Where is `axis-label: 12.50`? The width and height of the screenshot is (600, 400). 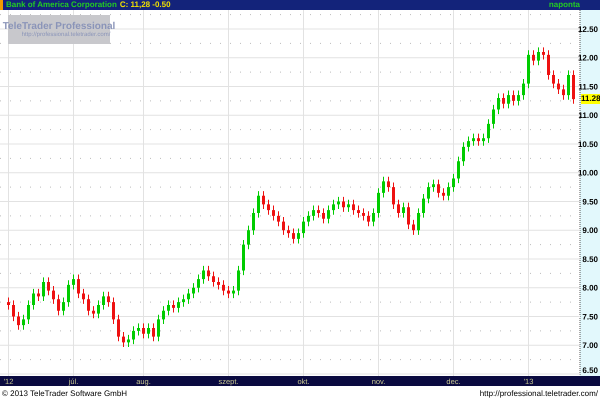
axis-label: 12.50 is located at coordinates (588, 29).